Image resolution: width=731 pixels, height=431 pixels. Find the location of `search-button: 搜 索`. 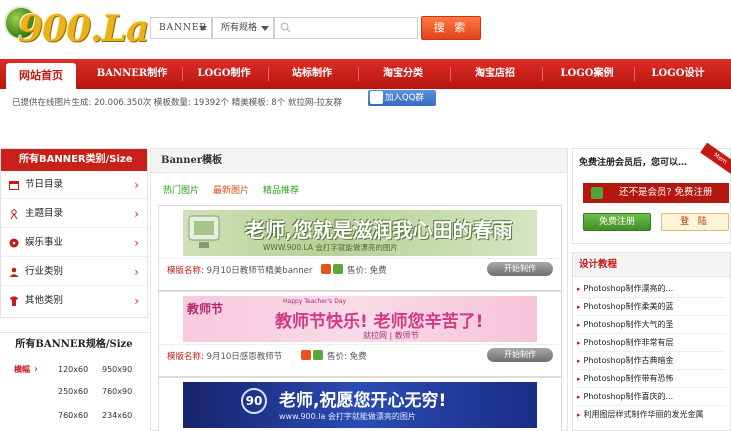

search-button: 搜 索 is located at coordinates (451, 28).